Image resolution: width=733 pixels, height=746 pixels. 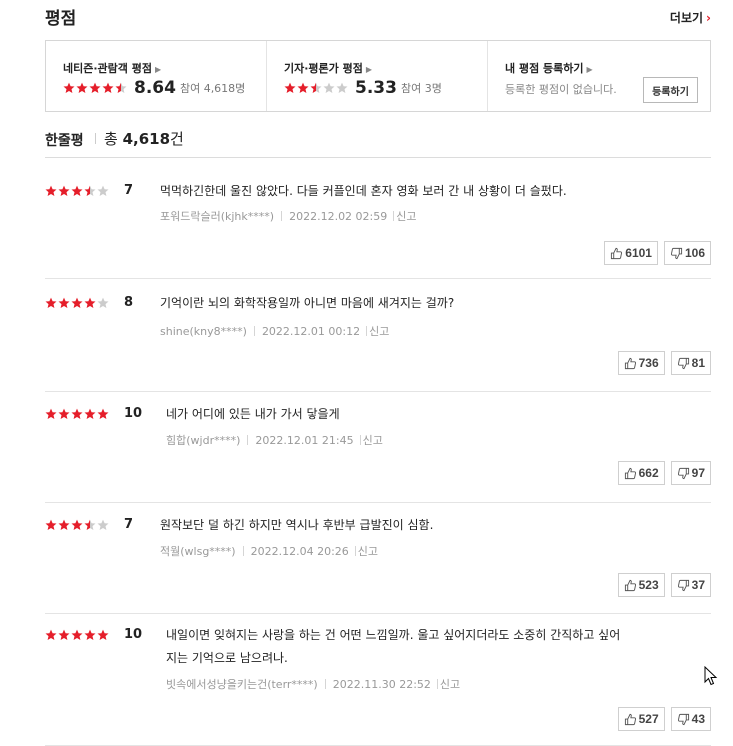 I want to click on vote-buttons: 6101 106, so click(x=657, y=253).